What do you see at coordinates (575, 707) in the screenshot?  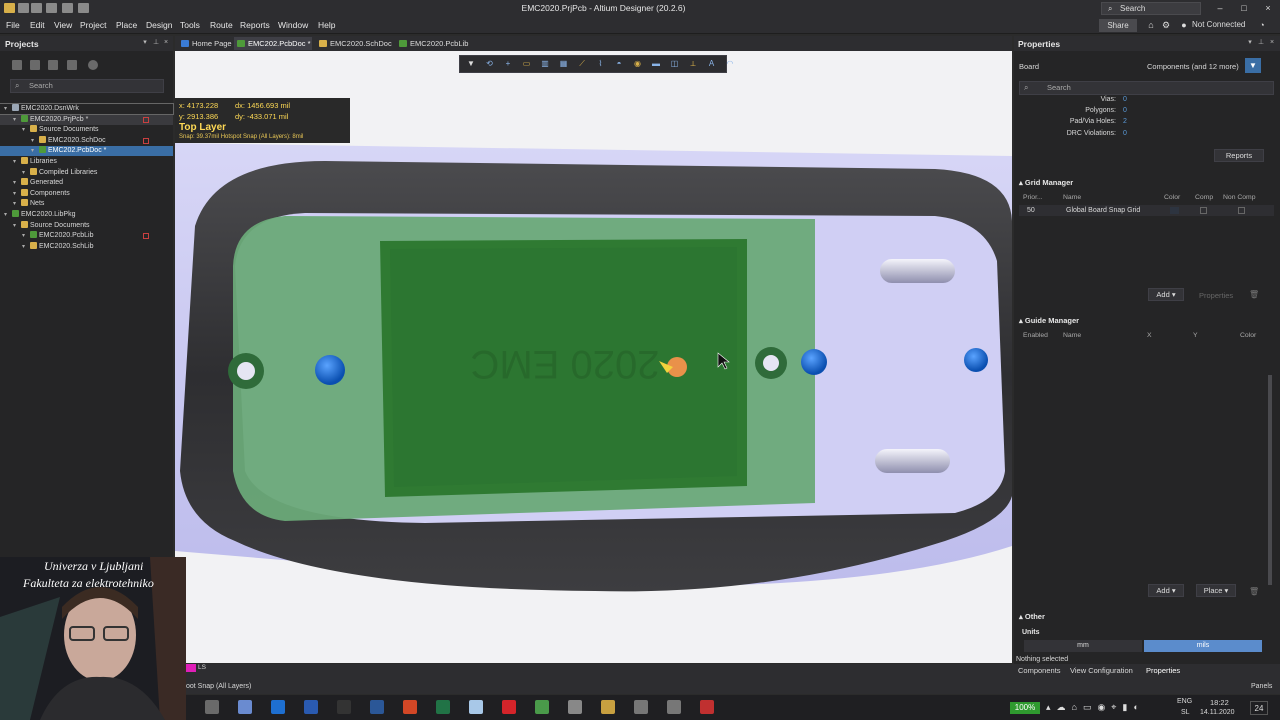 I see `settings-app-icon` at bounding box center [575, 707].